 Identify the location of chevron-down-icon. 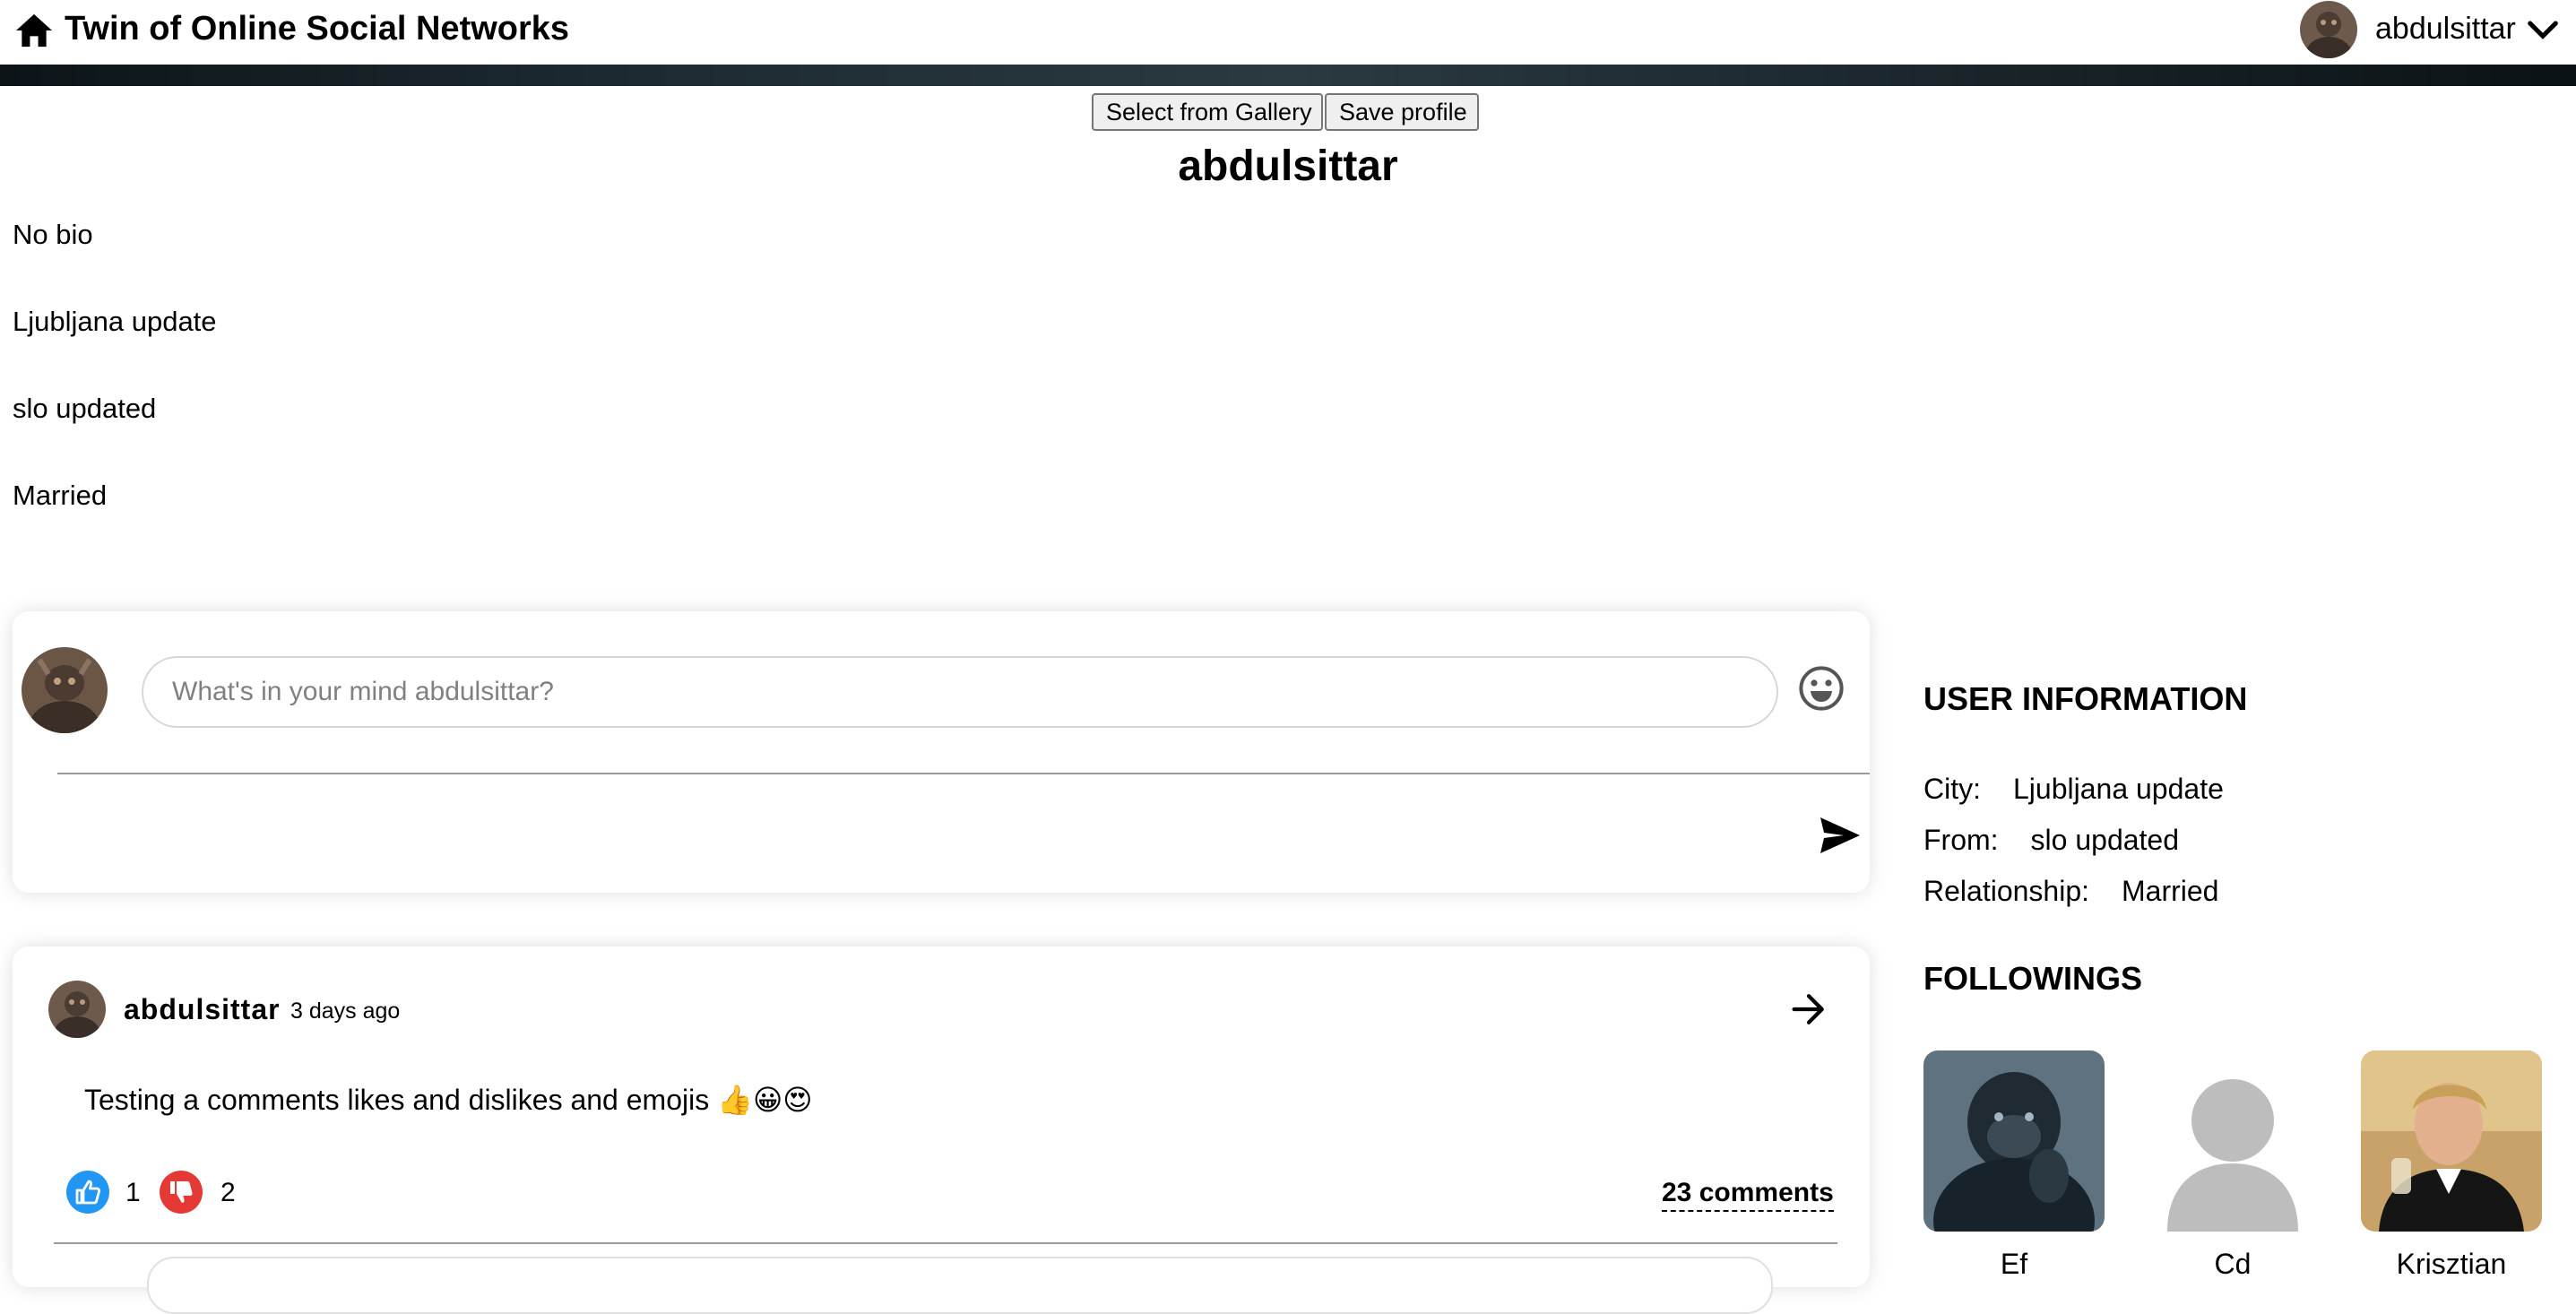
(2543, 30).